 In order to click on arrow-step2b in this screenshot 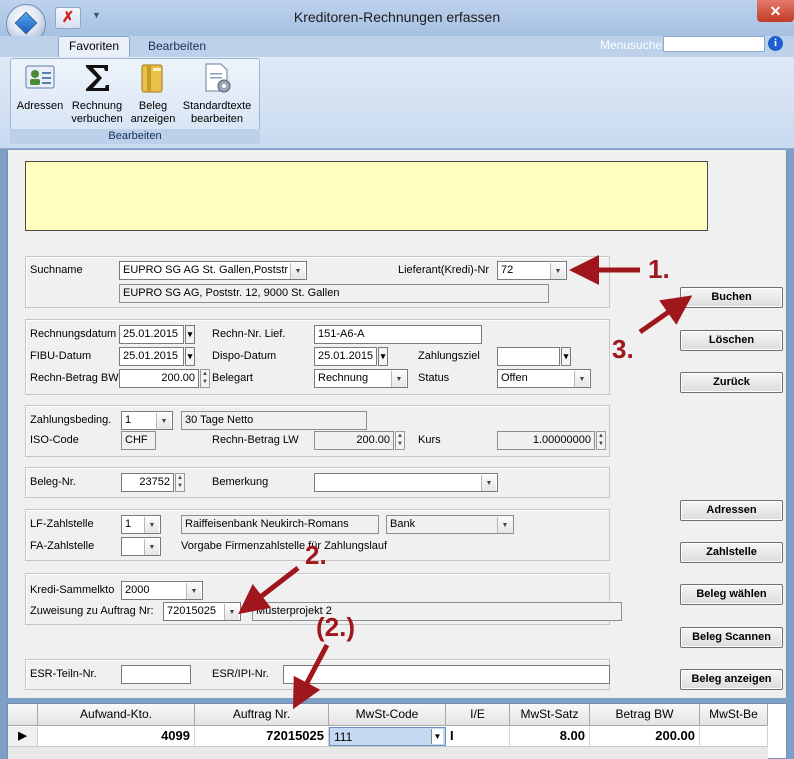, I will do `click(311, 676)`.